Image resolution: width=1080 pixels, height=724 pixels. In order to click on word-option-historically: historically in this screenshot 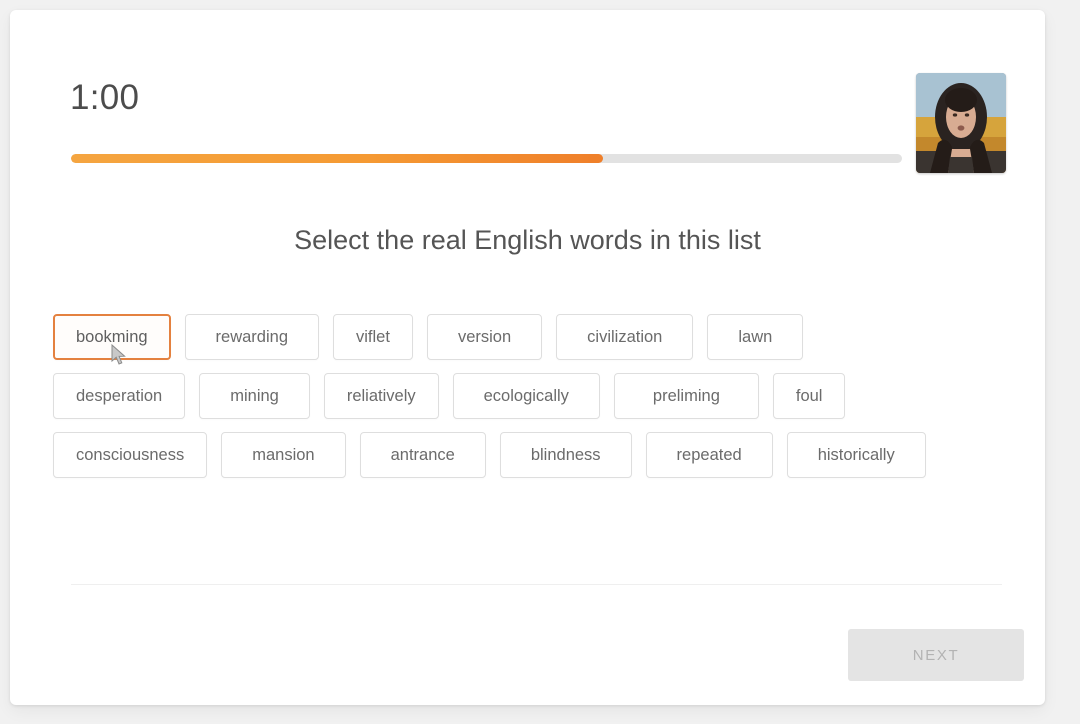, I will do `click(856, 455)`.